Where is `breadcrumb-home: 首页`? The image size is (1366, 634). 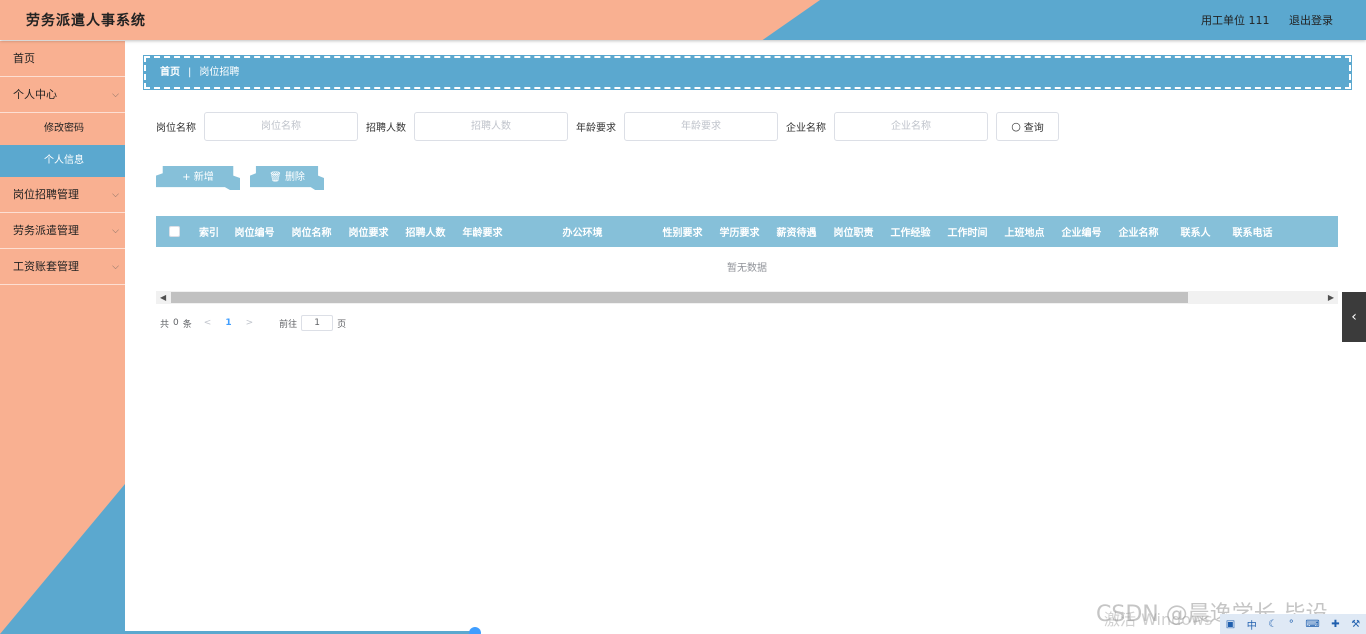
breadcrumb-home: 首页 is located at coordinates (170, 72).